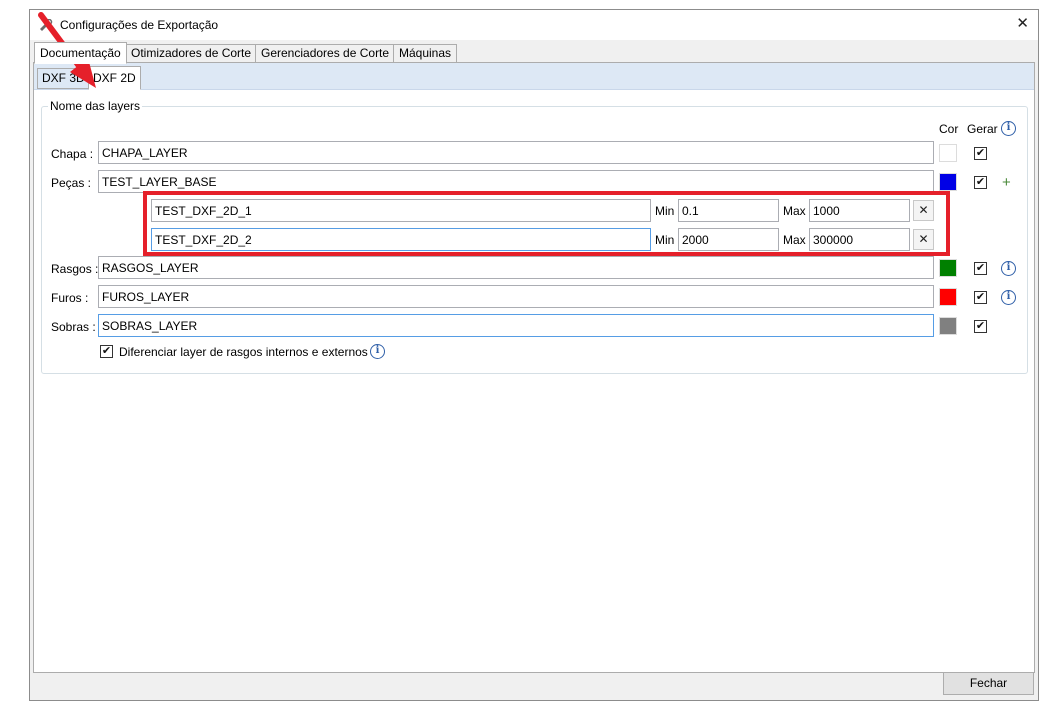 The width and height of the screenshot is (1042, 712). What do you see at coordinates (1008, 268) in the screenshot?
I see `rasgos-info-icon: i` at bounding box center [1008, 268].